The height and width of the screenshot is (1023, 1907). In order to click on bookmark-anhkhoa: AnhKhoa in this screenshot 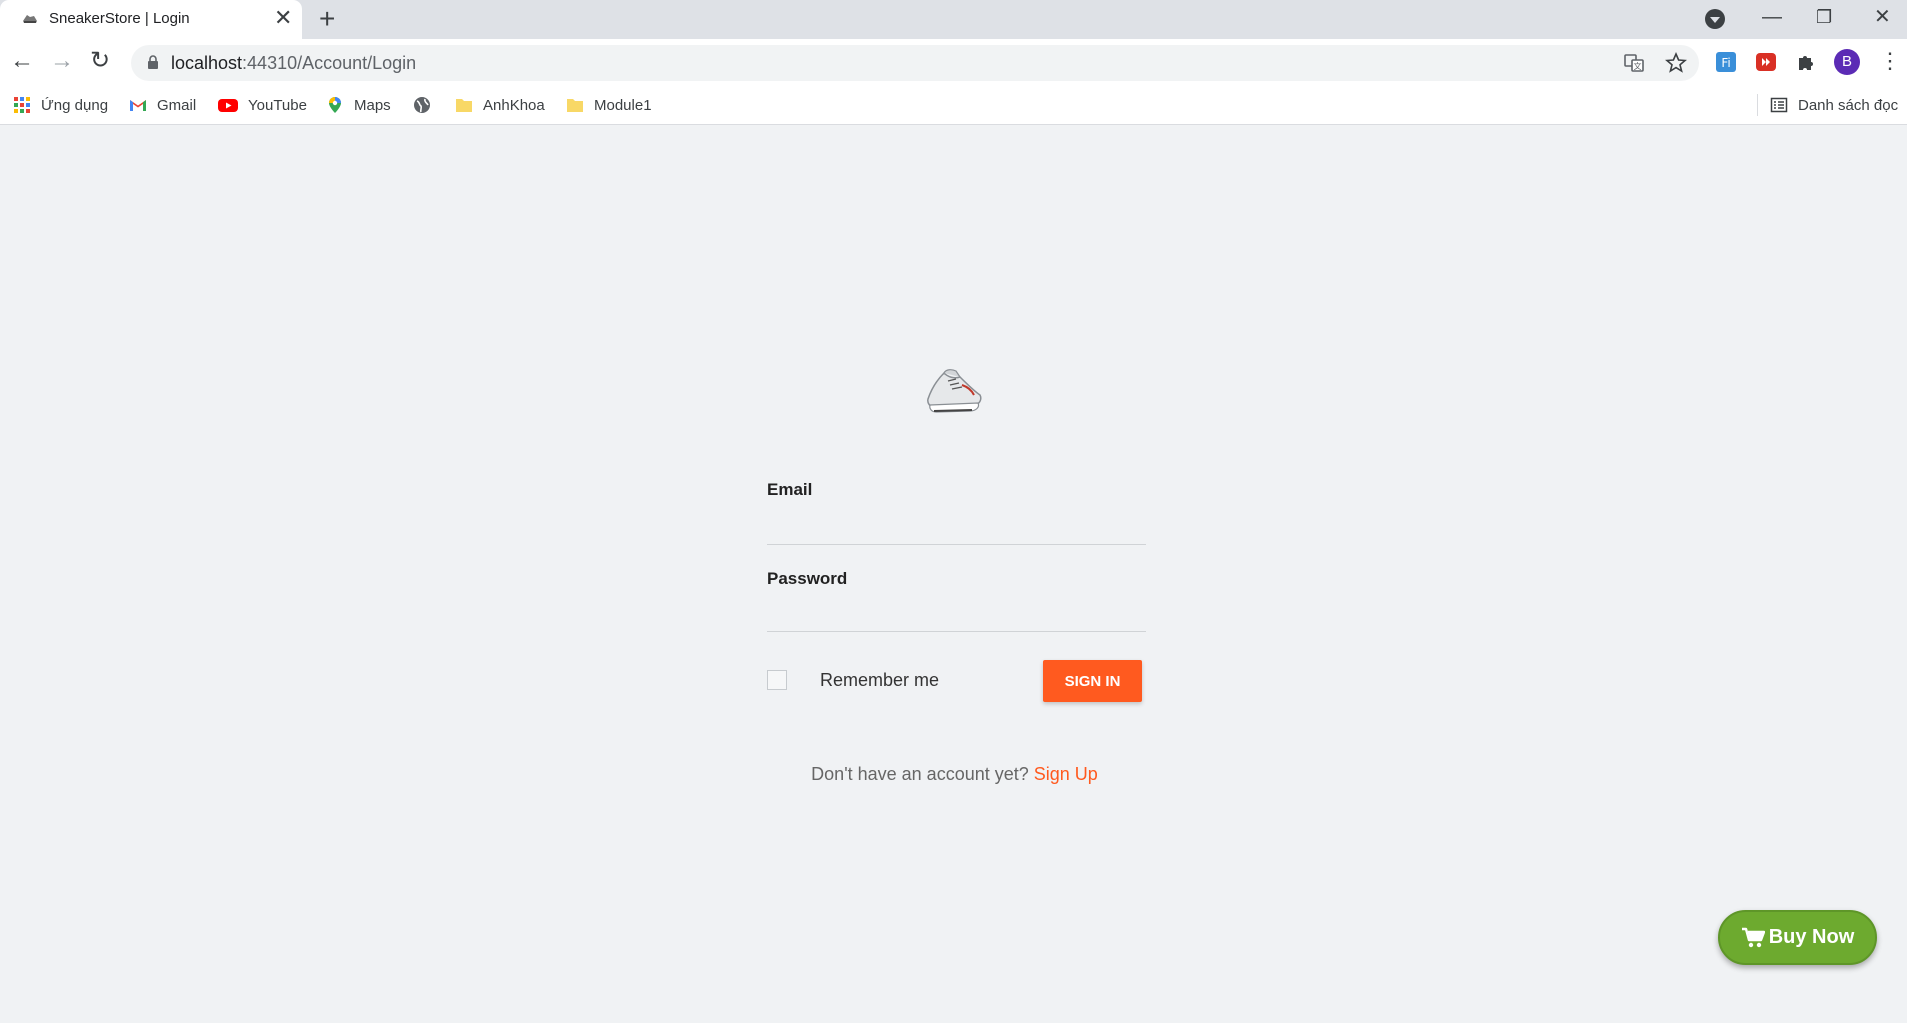, I will do `click(500, 105)`.